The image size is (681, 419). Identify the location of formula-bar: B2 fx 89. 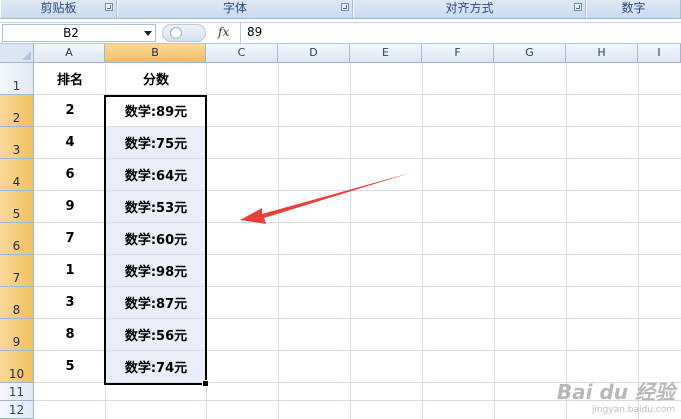
(340, 33).